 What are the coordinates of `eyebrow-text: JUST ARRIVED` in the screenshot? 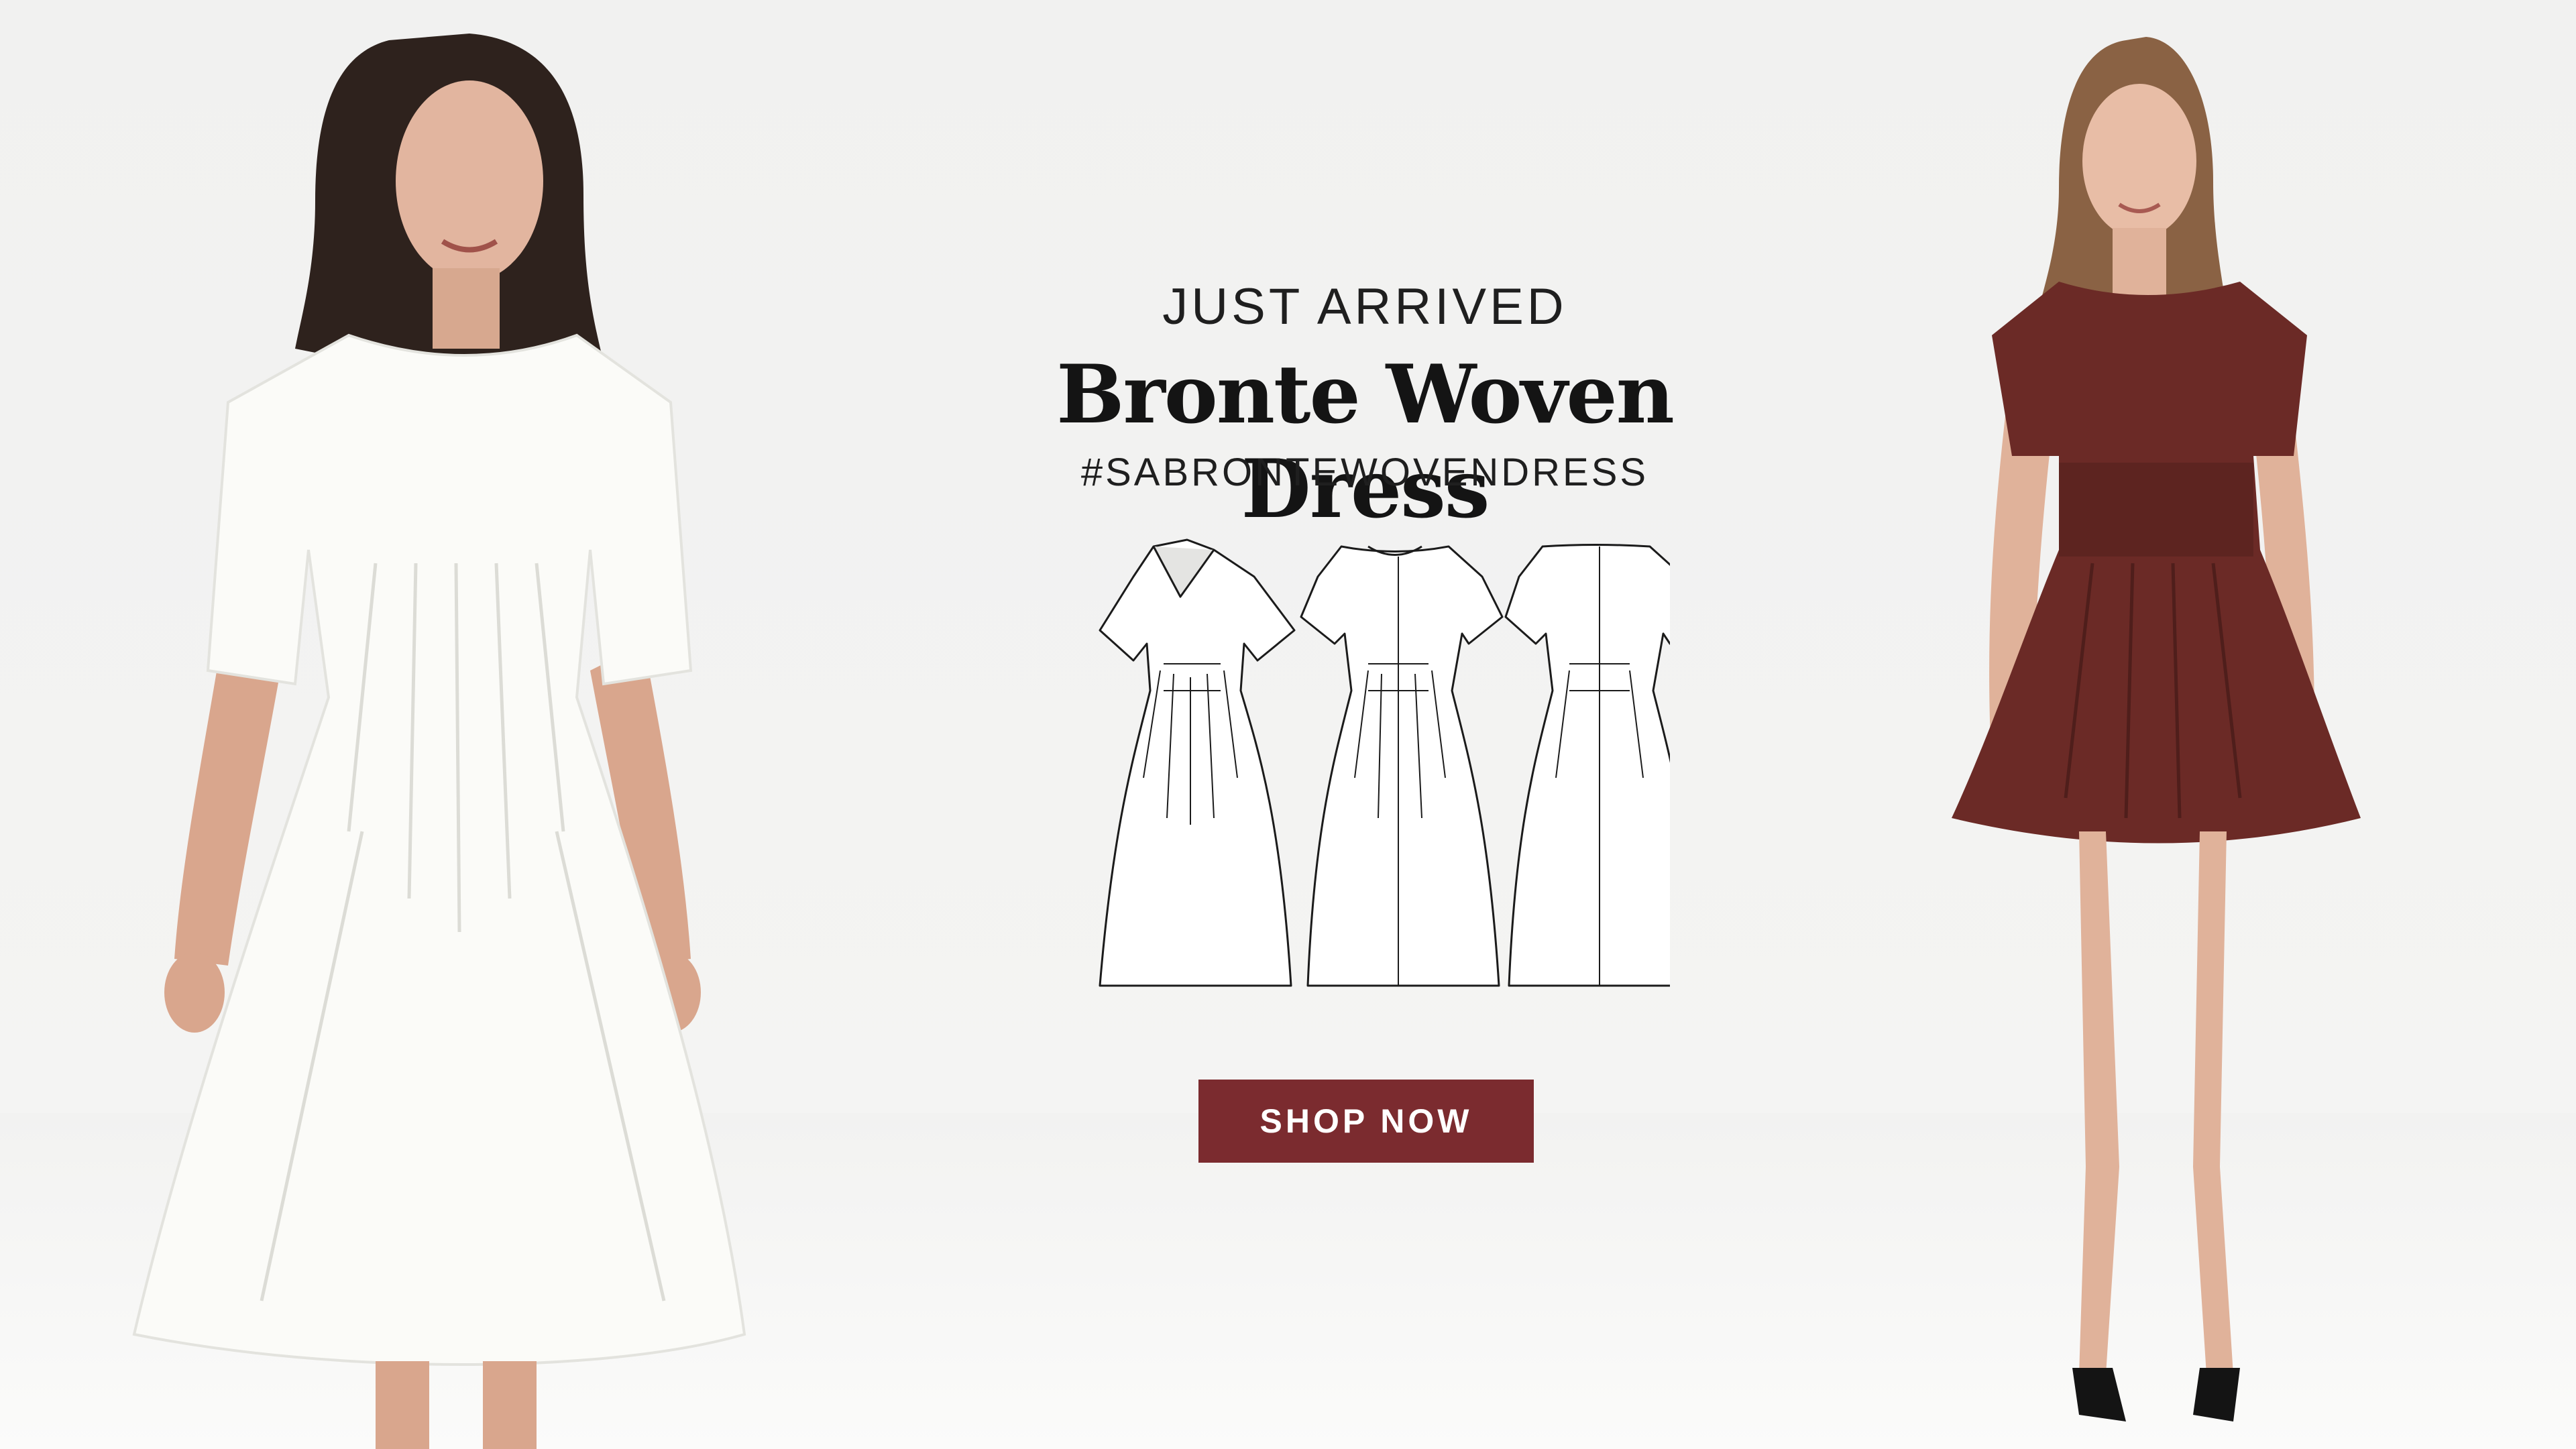 It's located at (1364, 307).